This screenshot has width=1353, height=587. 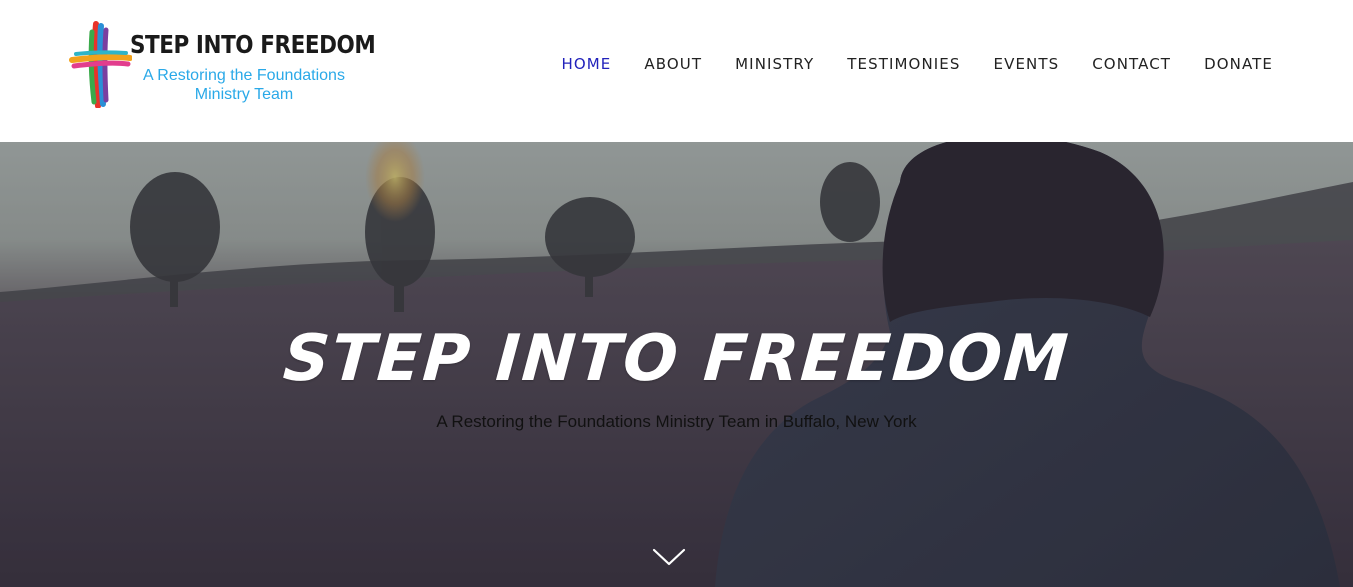 What do you see at coordinates (673, 64) in the screenshot?
I see `nav-item-about: ABOUT` at bounding box center [673, 64].